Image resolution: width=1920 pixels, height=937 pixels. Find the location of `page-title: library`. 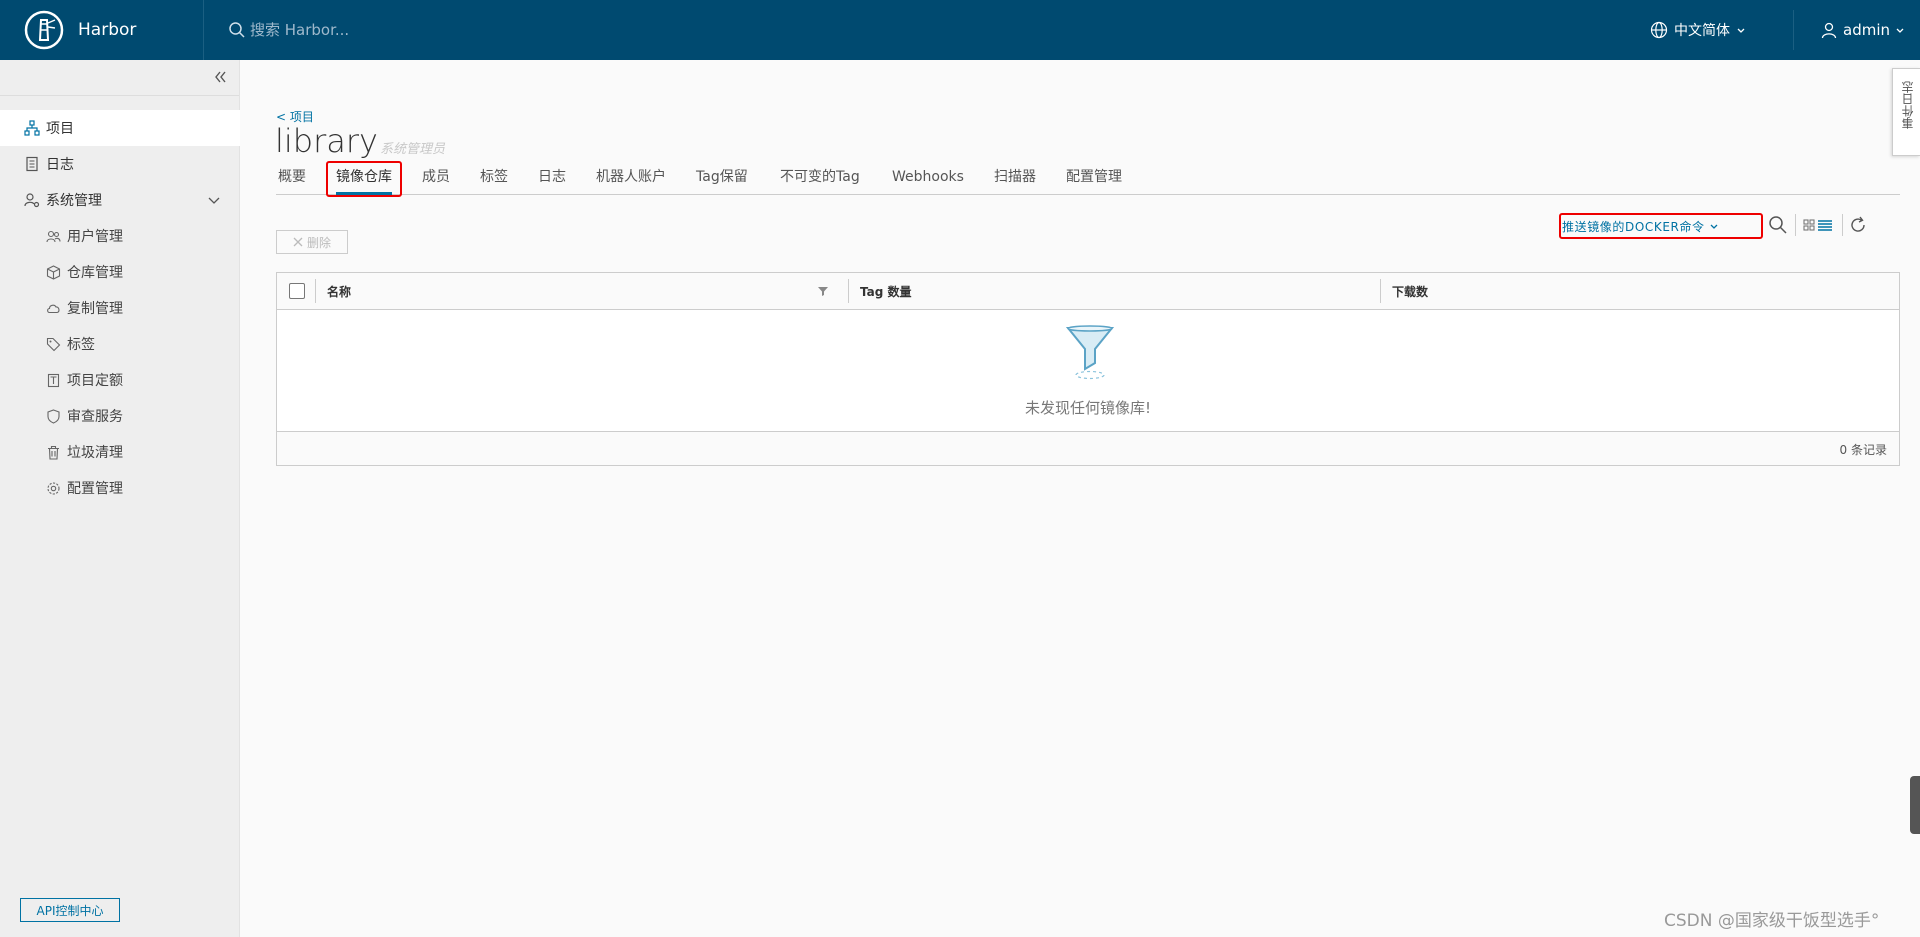

page-title: library is located at coordinates (326, 141).